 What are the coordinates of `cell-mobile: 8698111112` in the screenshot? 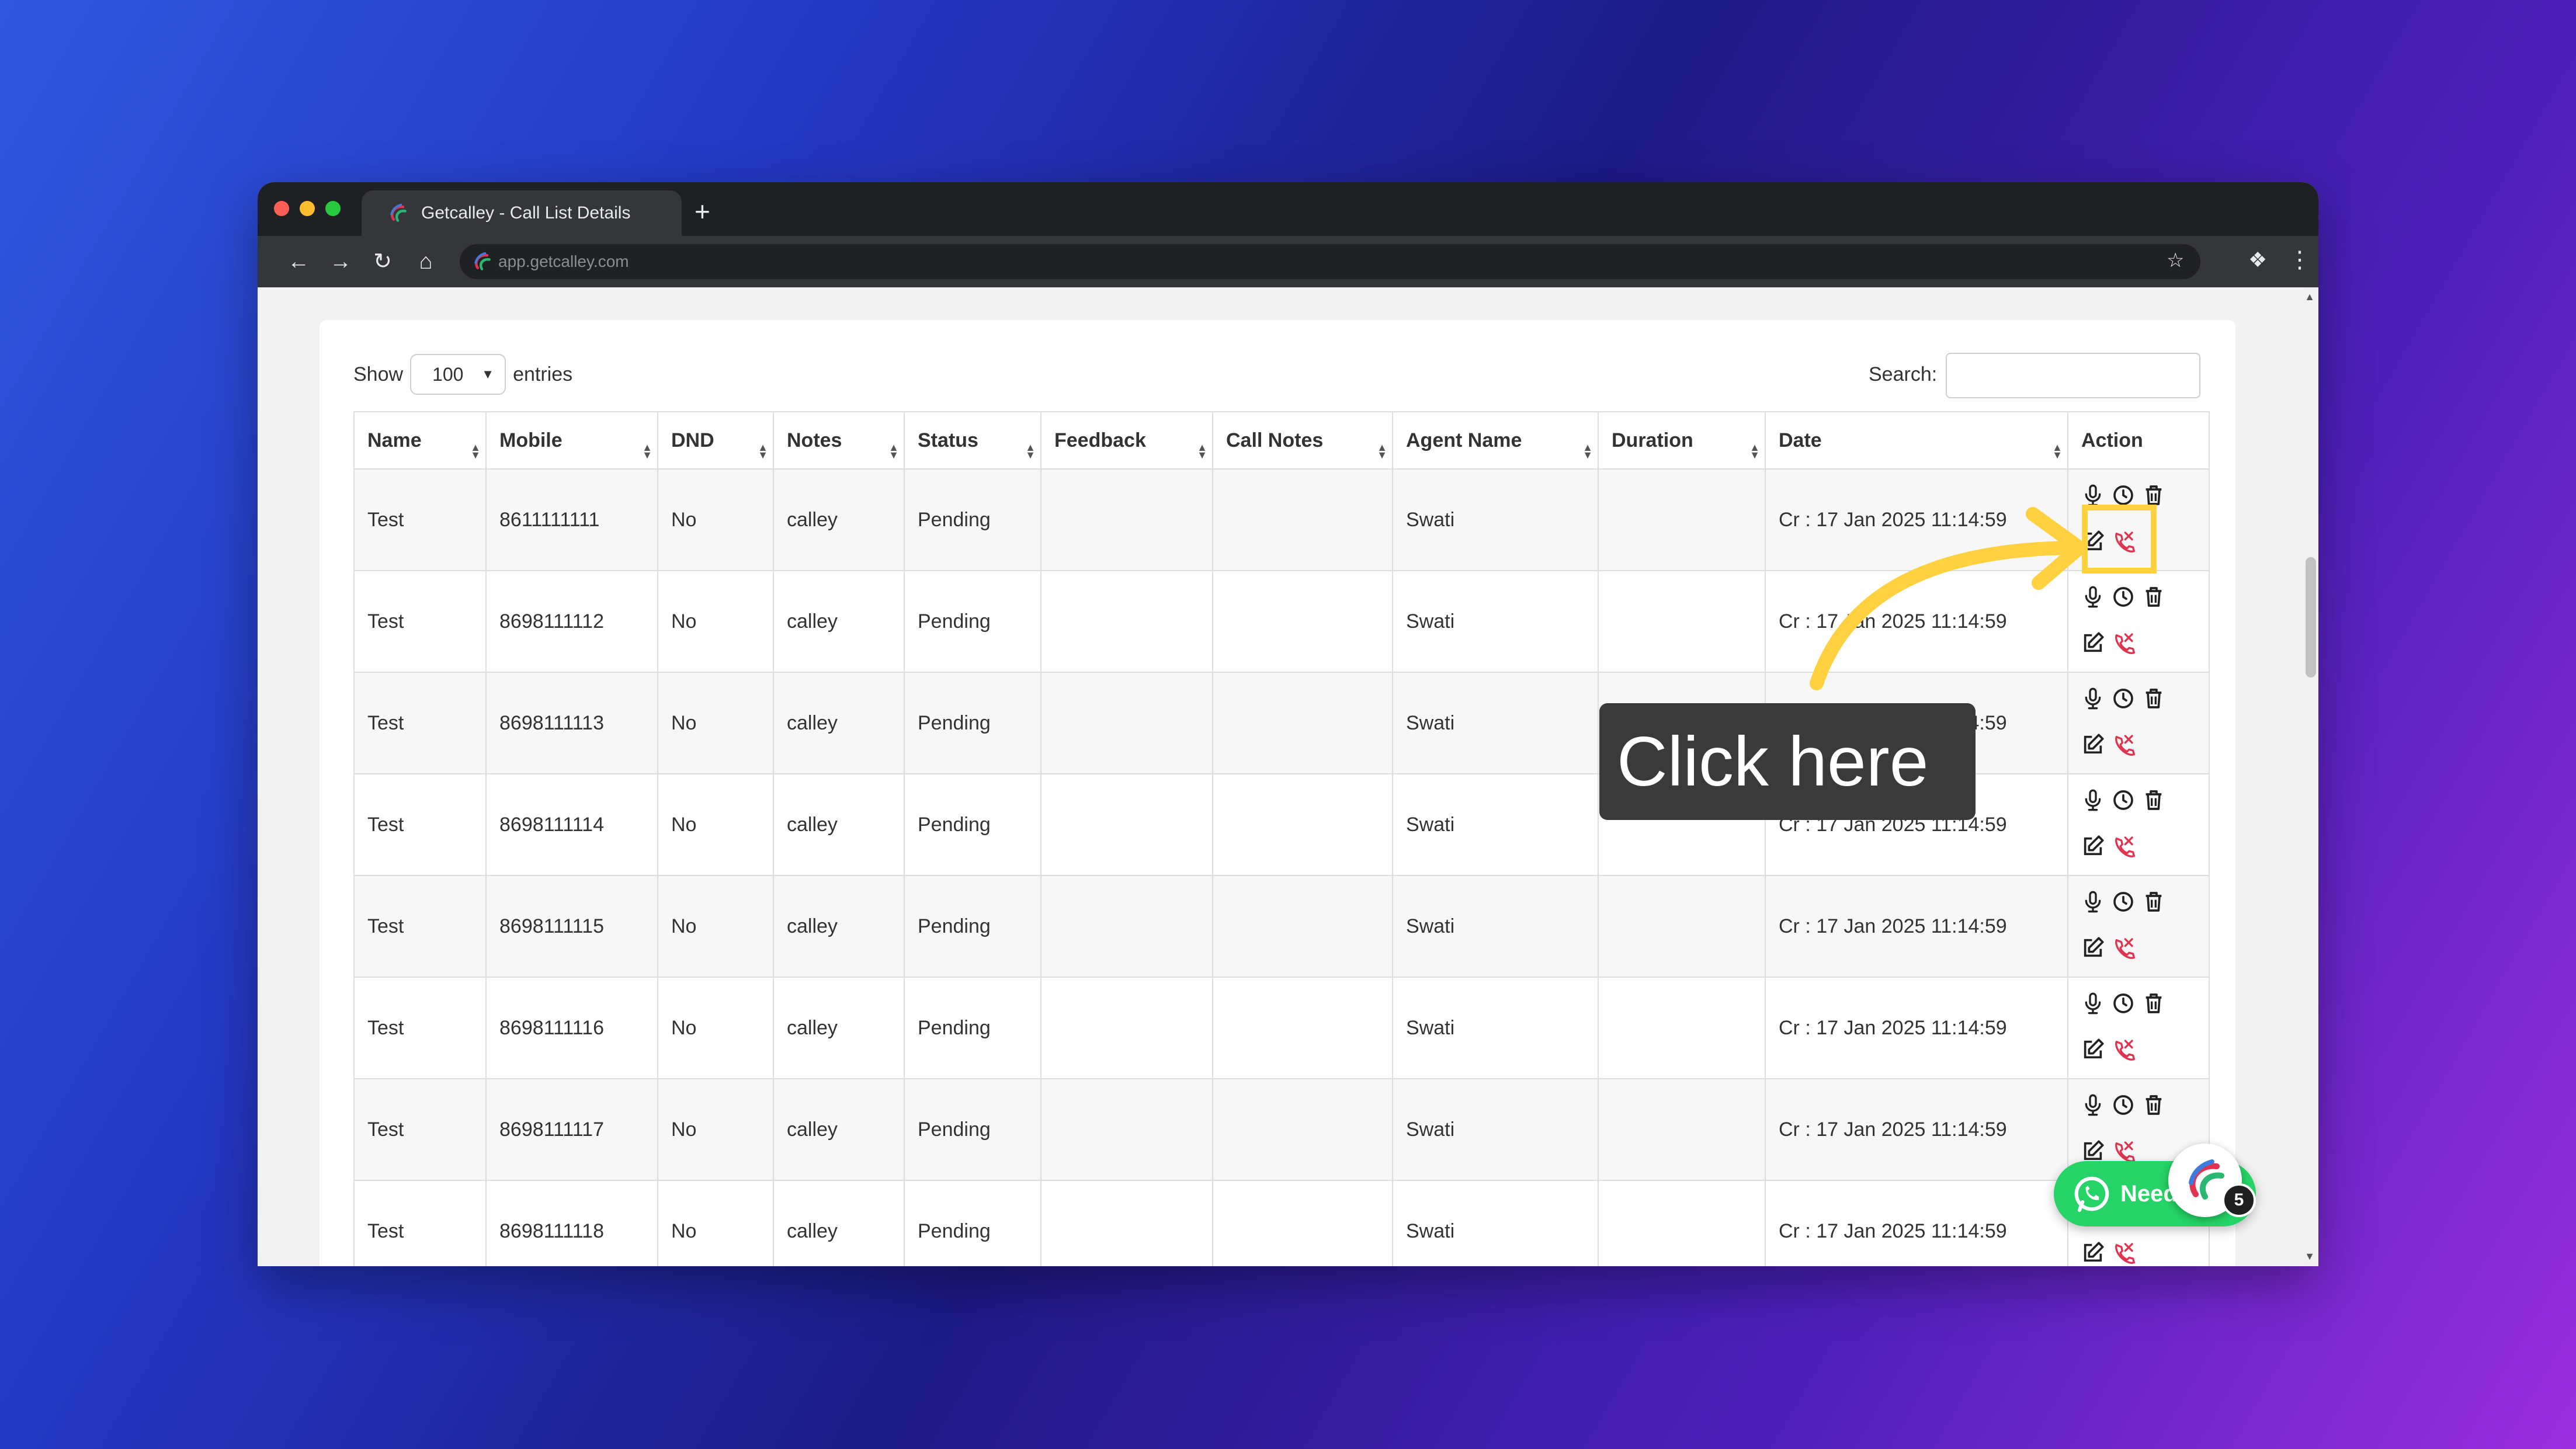 It's located at (571, 621).